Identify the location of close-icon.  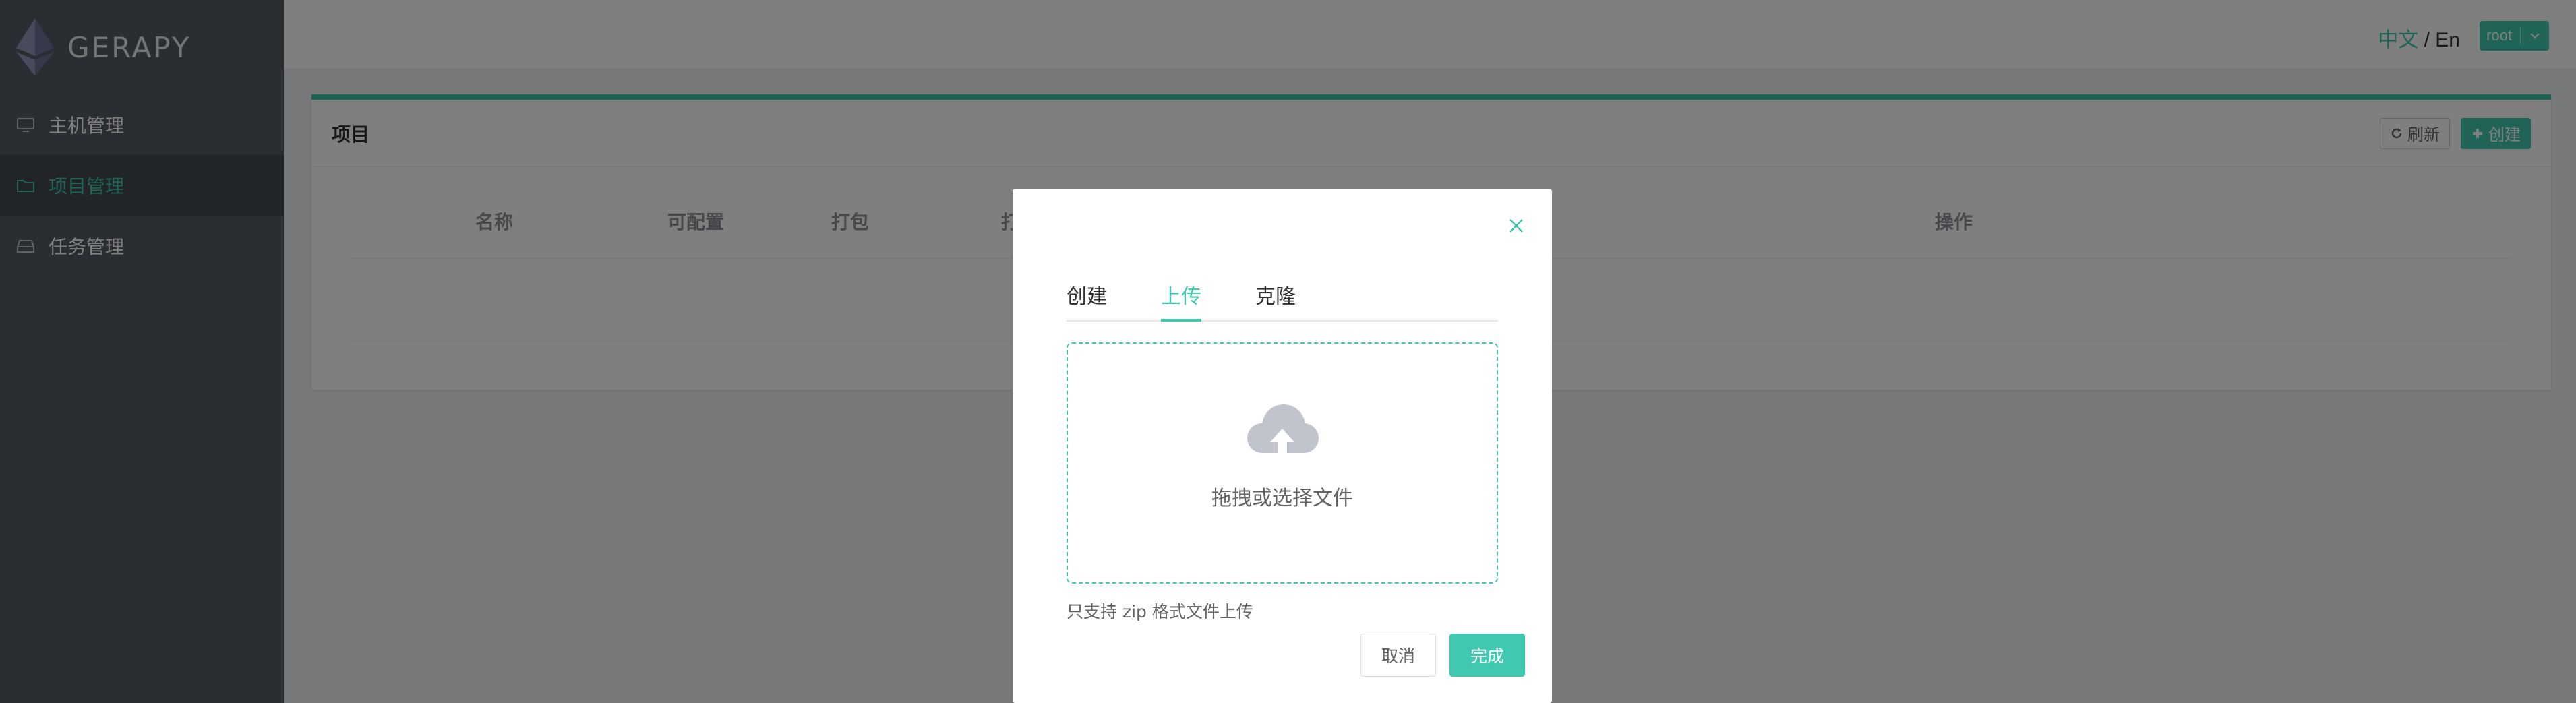
(1516, 226).